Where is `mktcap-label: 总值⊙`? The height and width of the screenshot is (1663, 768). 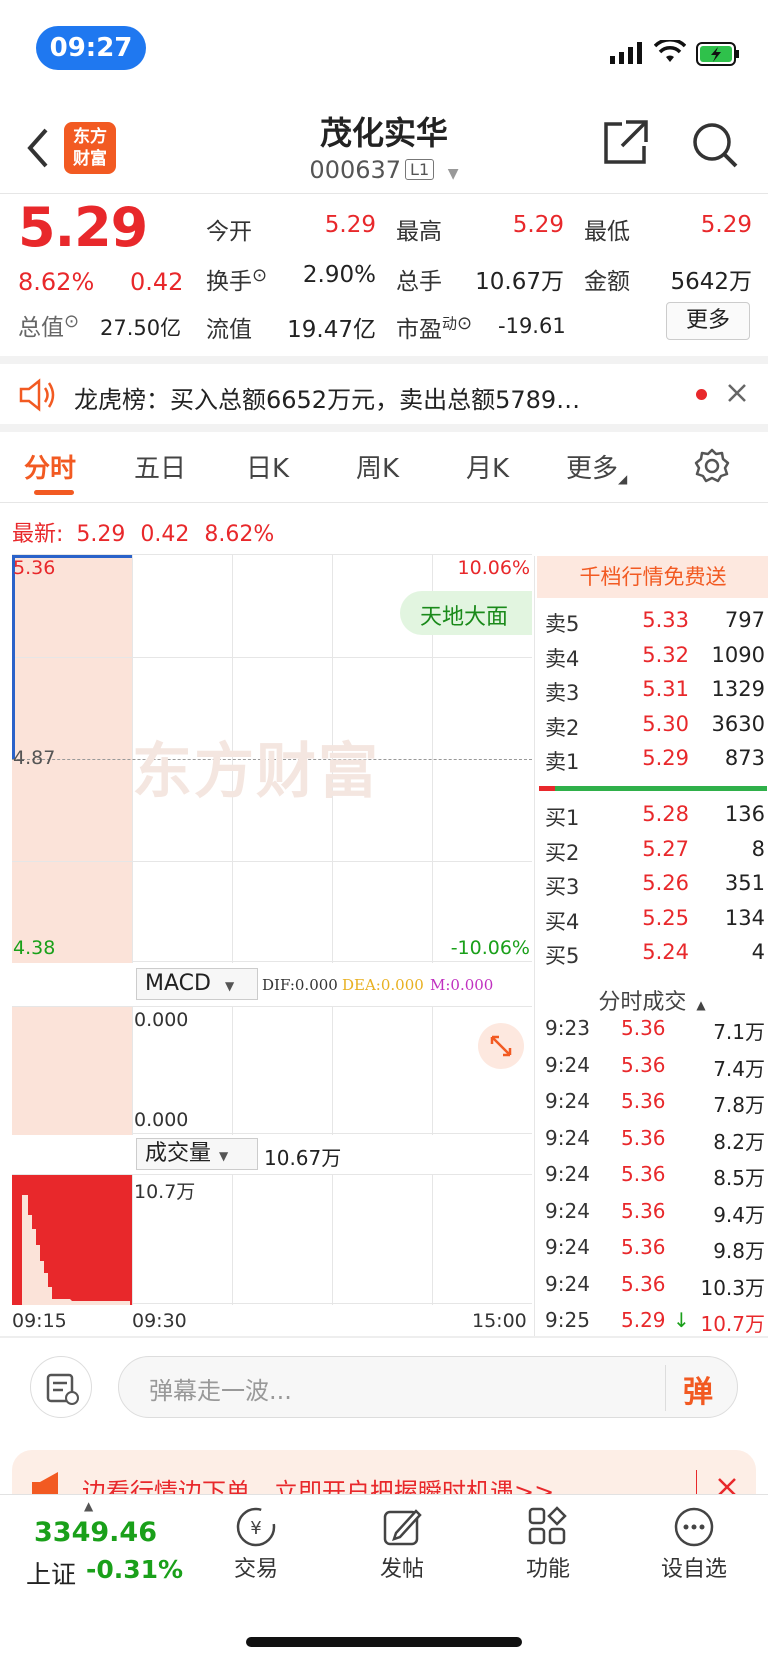 mktcap-label: 总值⊙ is located at coordinates (49, 326).